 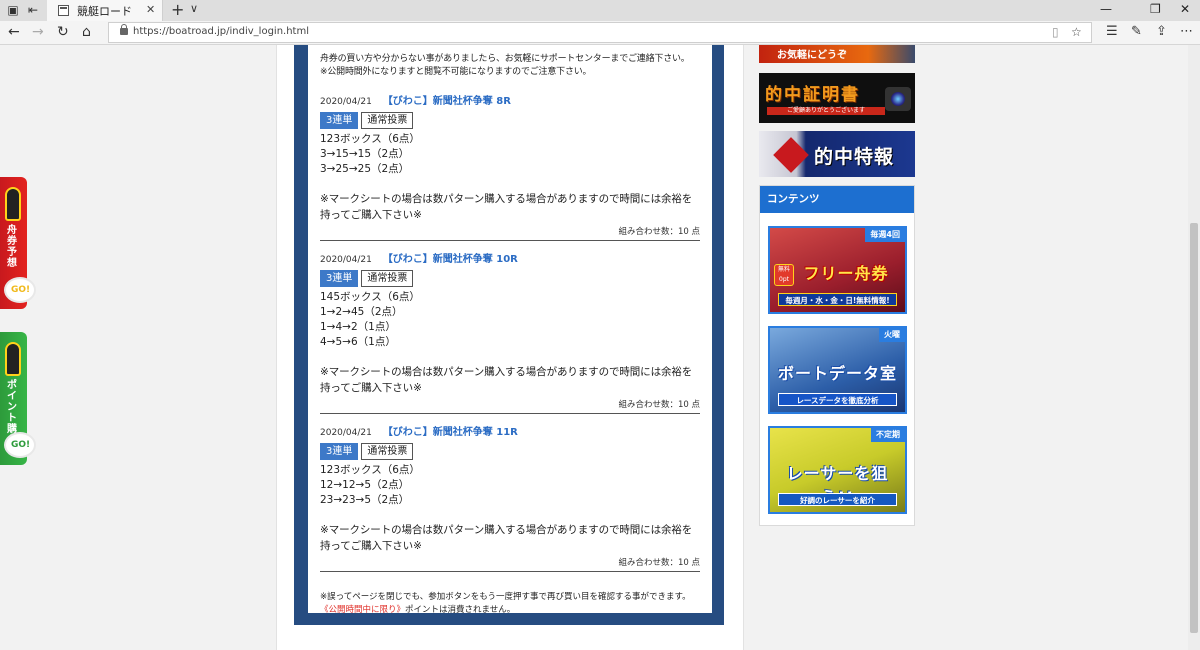 I want to click on footnote-line-2: 《公開時間中に限り》ポイントは消費されません。, so click(x=510, y=610).